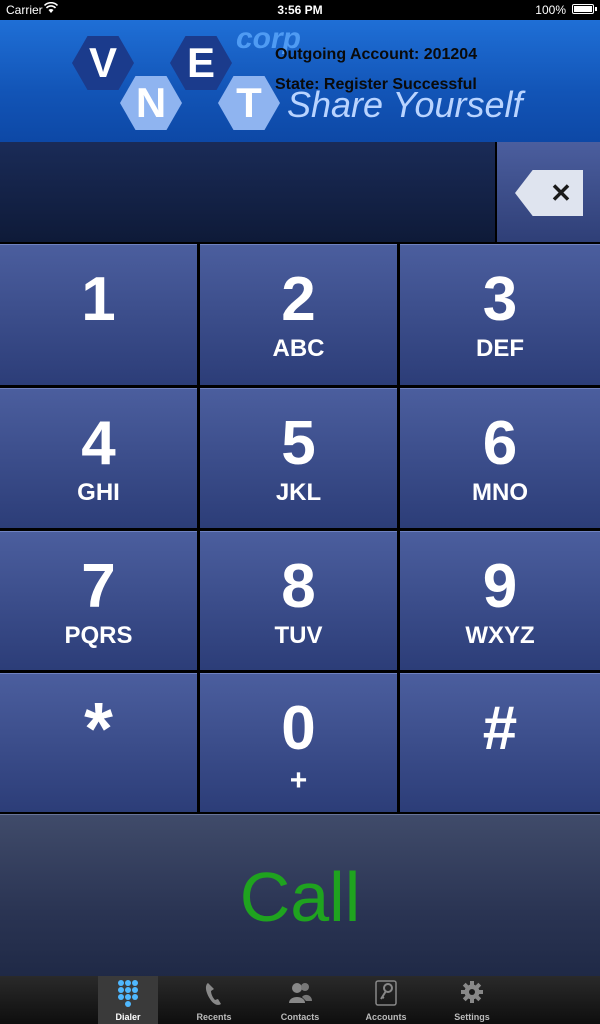 This screenshot has width=600, height=1024. What do you see at coordinates (128, 1017) in the screenshot?
I see `tab-label: Dialer` at bounding box center [128, 1017].